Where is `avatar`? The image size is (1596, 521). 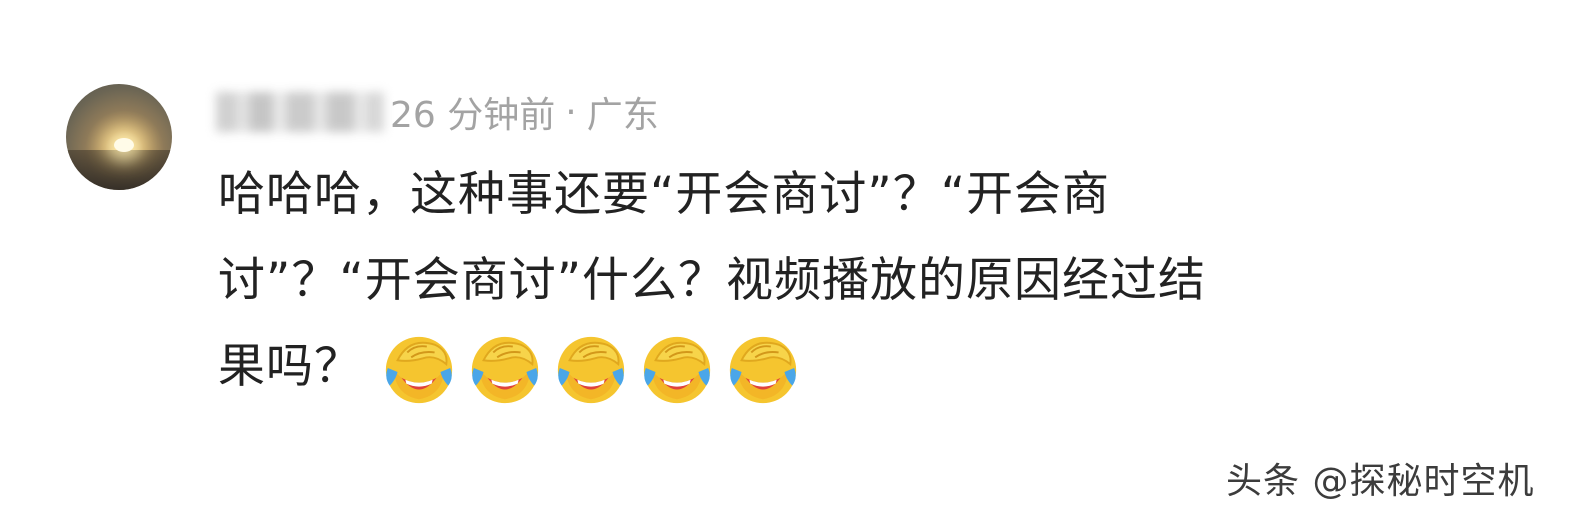 avatar is located at coordinates (119, 137).